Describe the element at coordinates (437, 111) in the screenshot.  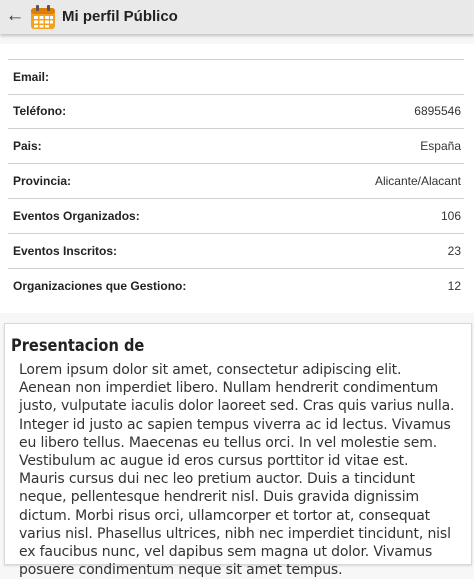
I see `phone-value: 6895546` at that location.